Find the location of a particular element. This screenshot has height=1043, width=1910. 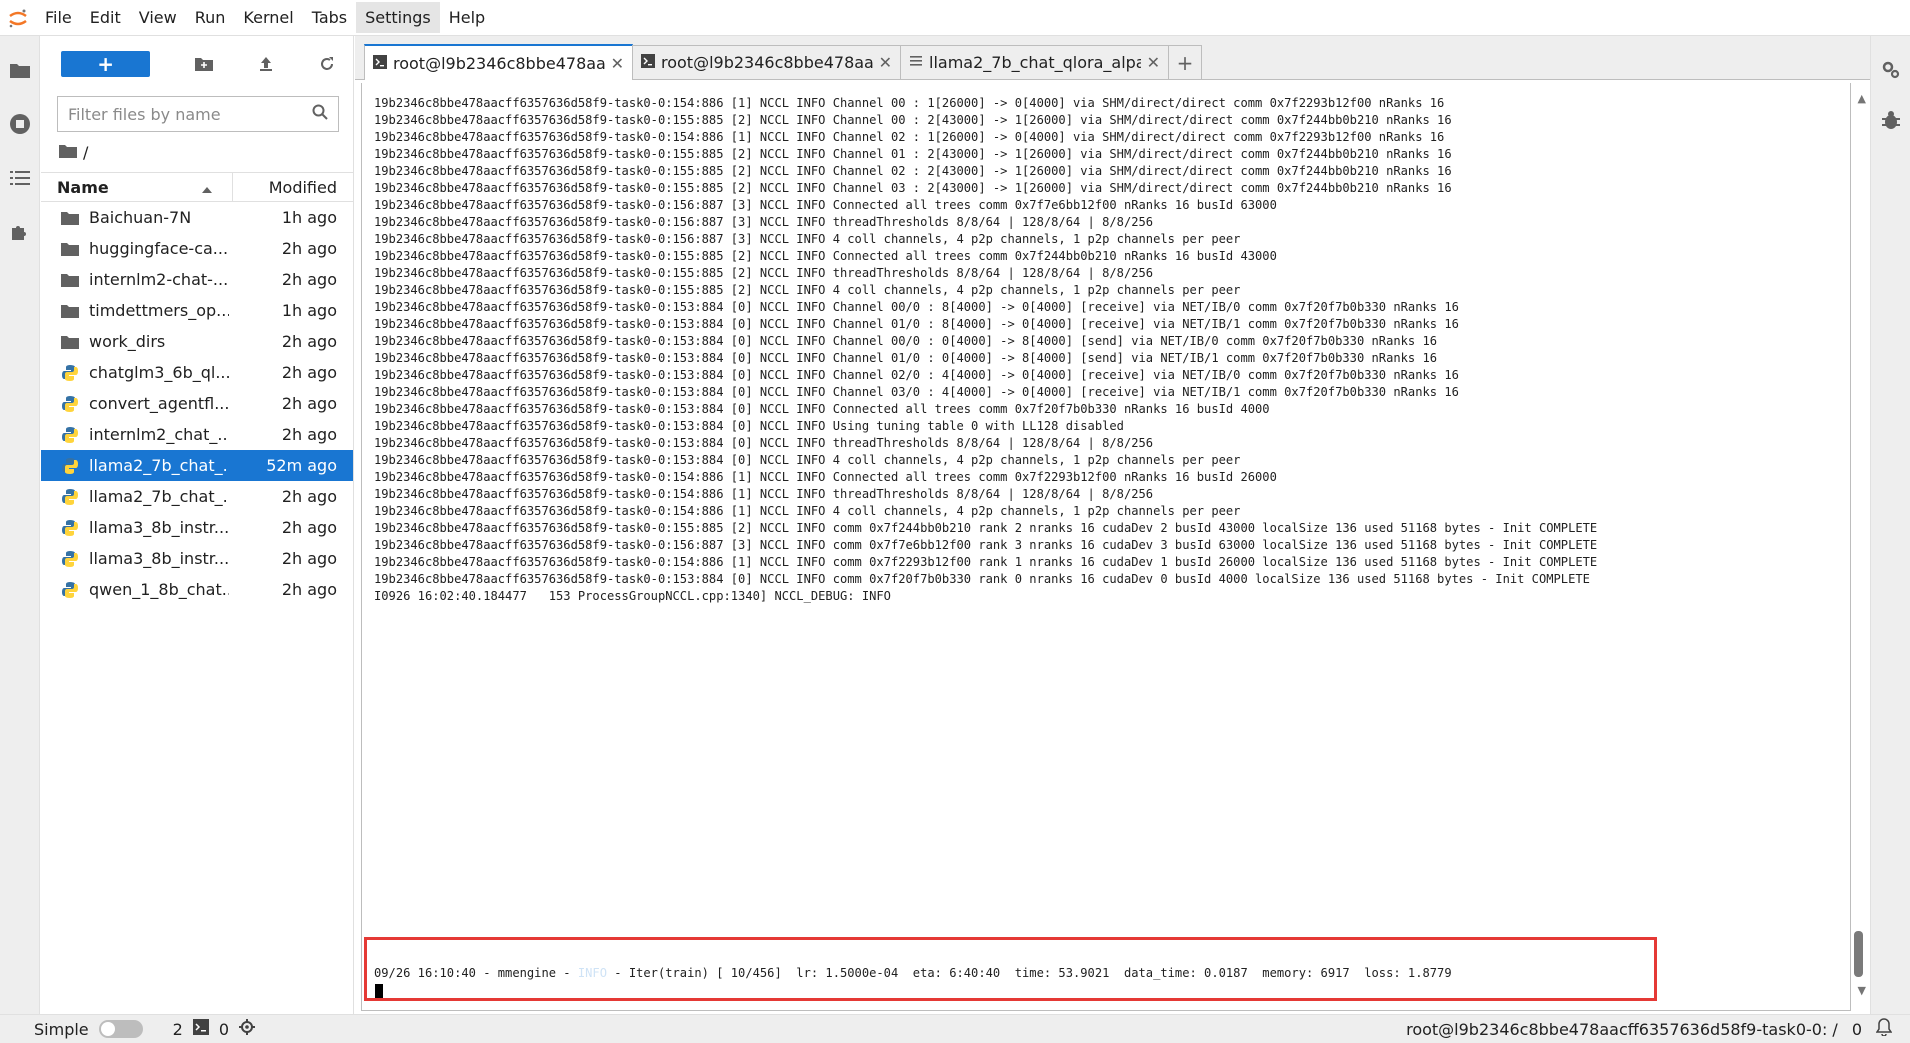

add-tab-button: + is located at coordinates (1185, 62).